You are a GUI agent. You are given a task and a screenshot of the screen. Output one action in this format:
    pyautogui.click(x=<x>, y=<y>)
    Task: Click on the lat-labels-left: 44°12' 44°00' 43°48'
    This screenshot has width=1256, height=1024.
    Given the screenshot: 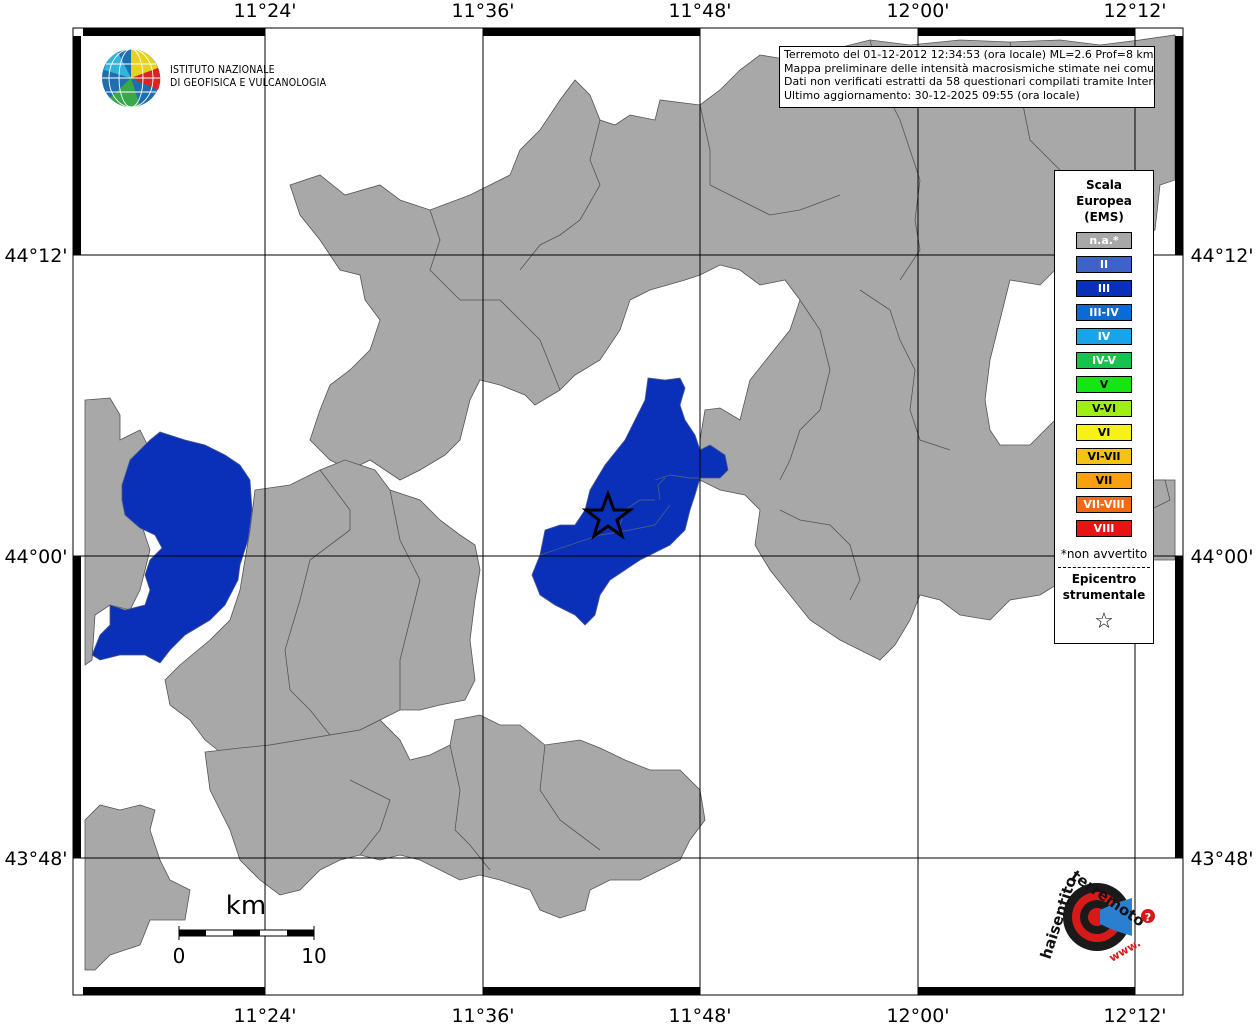 What is the action you would take?
    pyautogui.click(x=35, y=557)
    